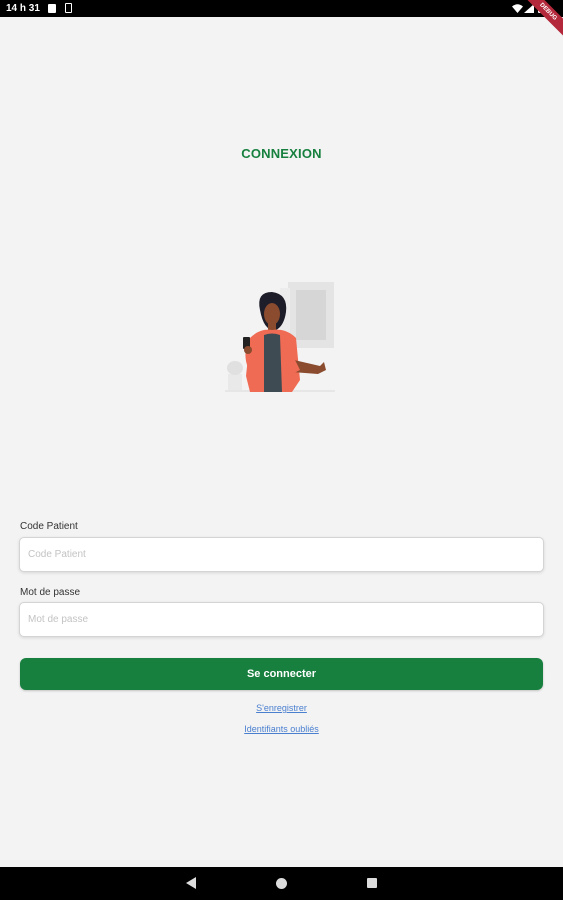  I want to click on home-icon, so click(281, 883).